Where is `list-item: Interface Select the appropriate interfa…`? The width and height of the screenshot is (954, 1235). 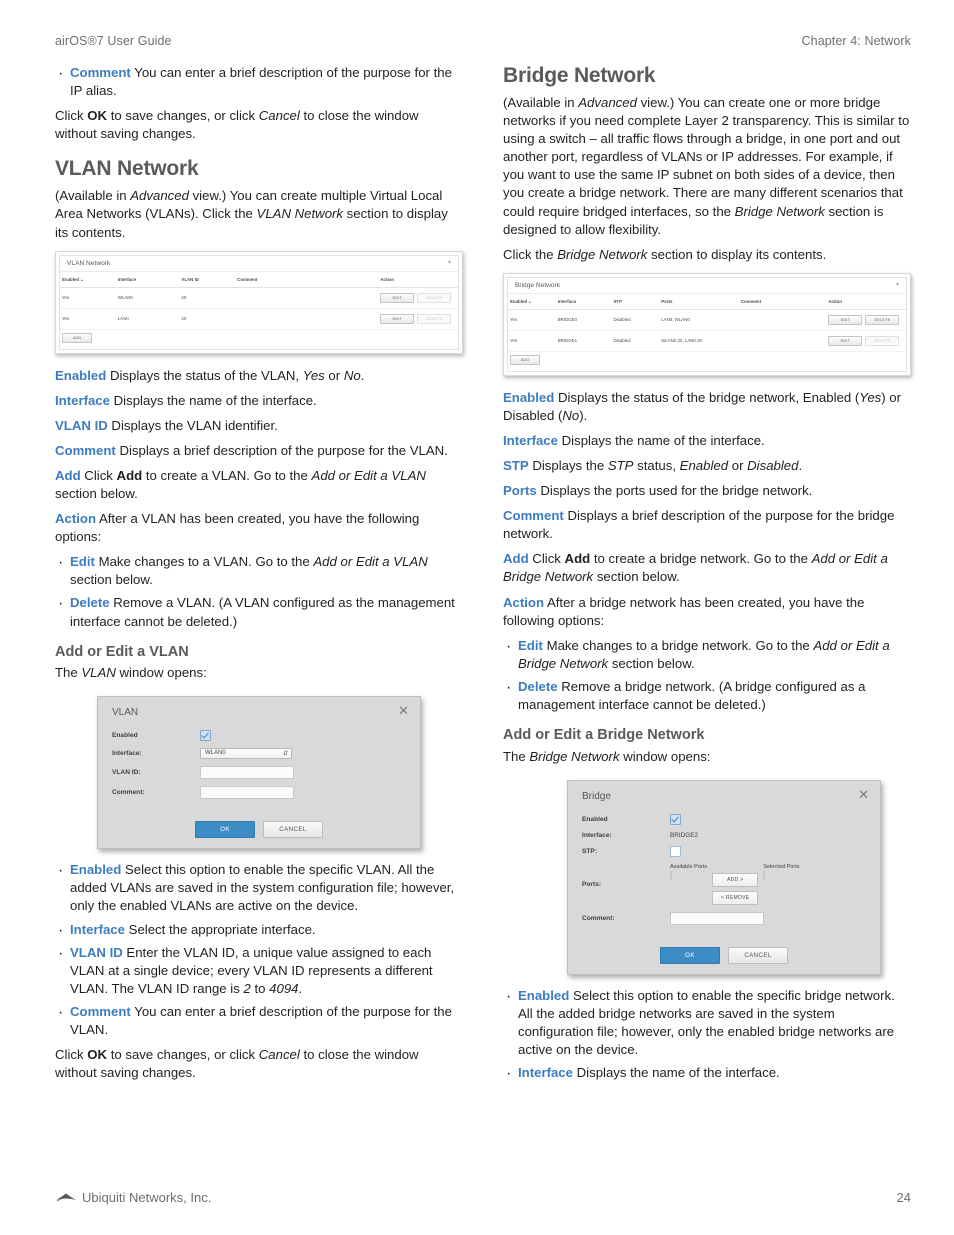 list-item: Interface Select the appropriate interfa… is located at coordinates (259, 931).